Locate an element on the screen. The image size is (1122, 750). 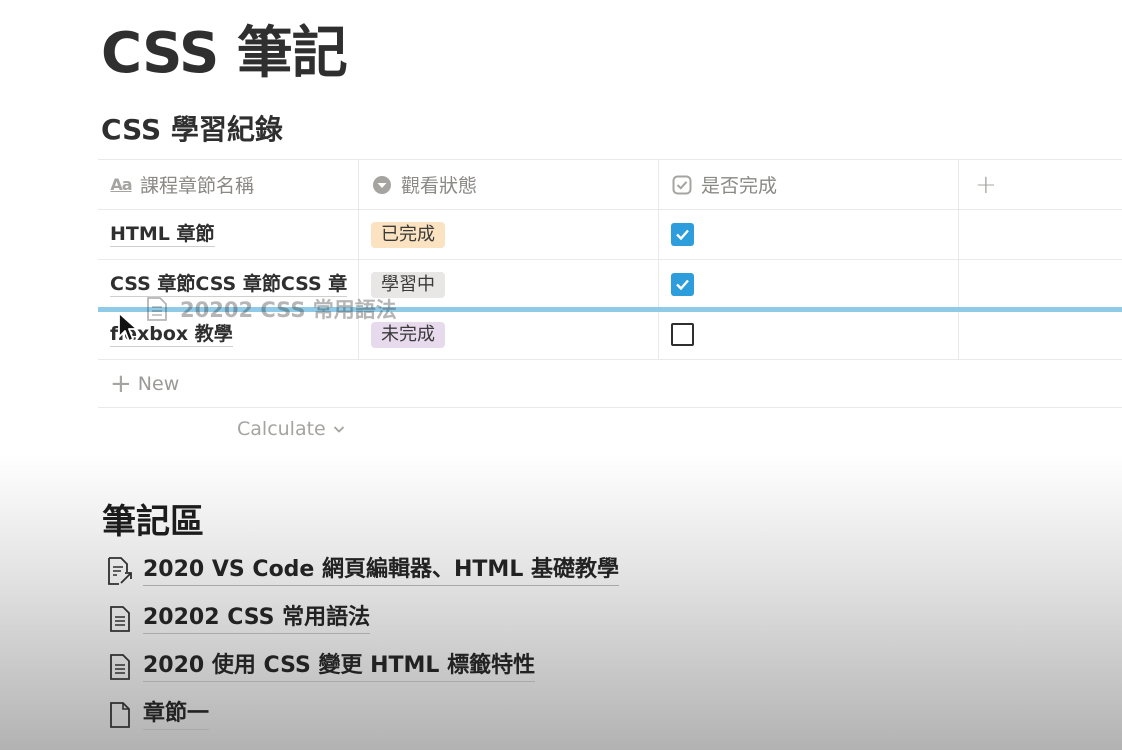
status-tag: 未完成 is located at coordinates (408, 334).